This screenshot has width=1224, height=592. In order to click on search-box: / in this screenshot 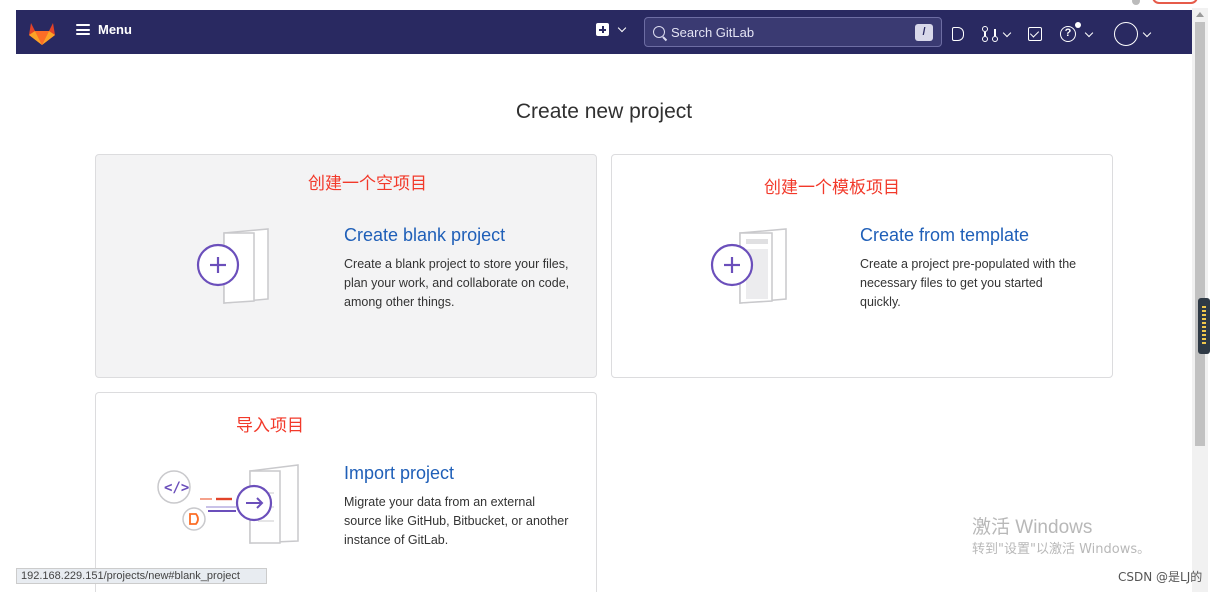, I will do `click(793, 32)`.